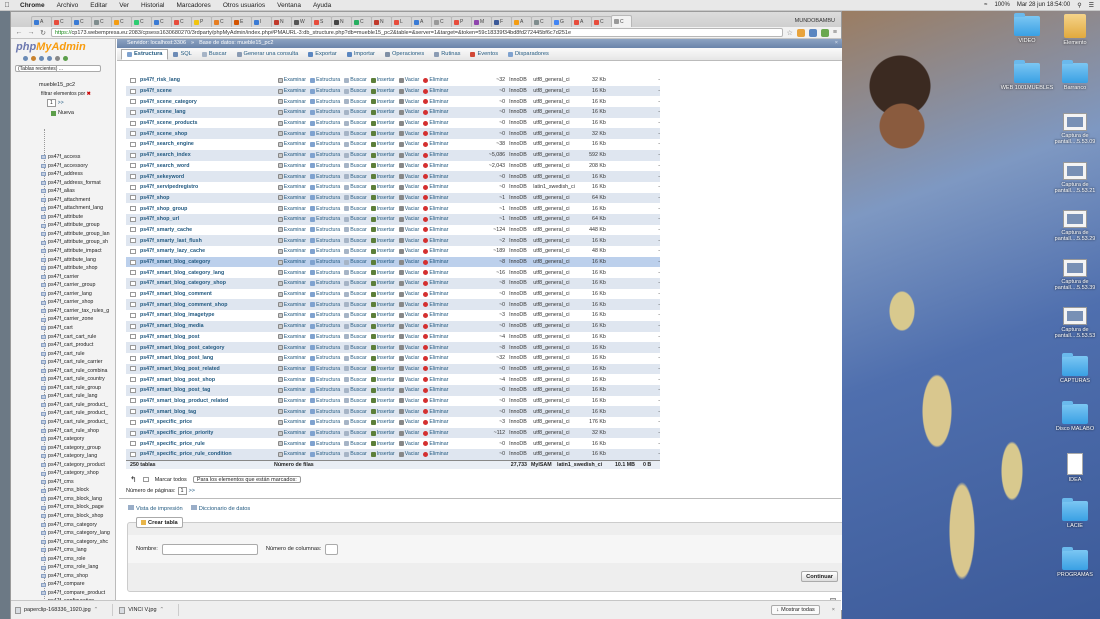 The height and width of the screenshot is (619, 1100). Describe the element at coordinates (31, 32) in the screenshot. I see `forward-icon: →` at that location.